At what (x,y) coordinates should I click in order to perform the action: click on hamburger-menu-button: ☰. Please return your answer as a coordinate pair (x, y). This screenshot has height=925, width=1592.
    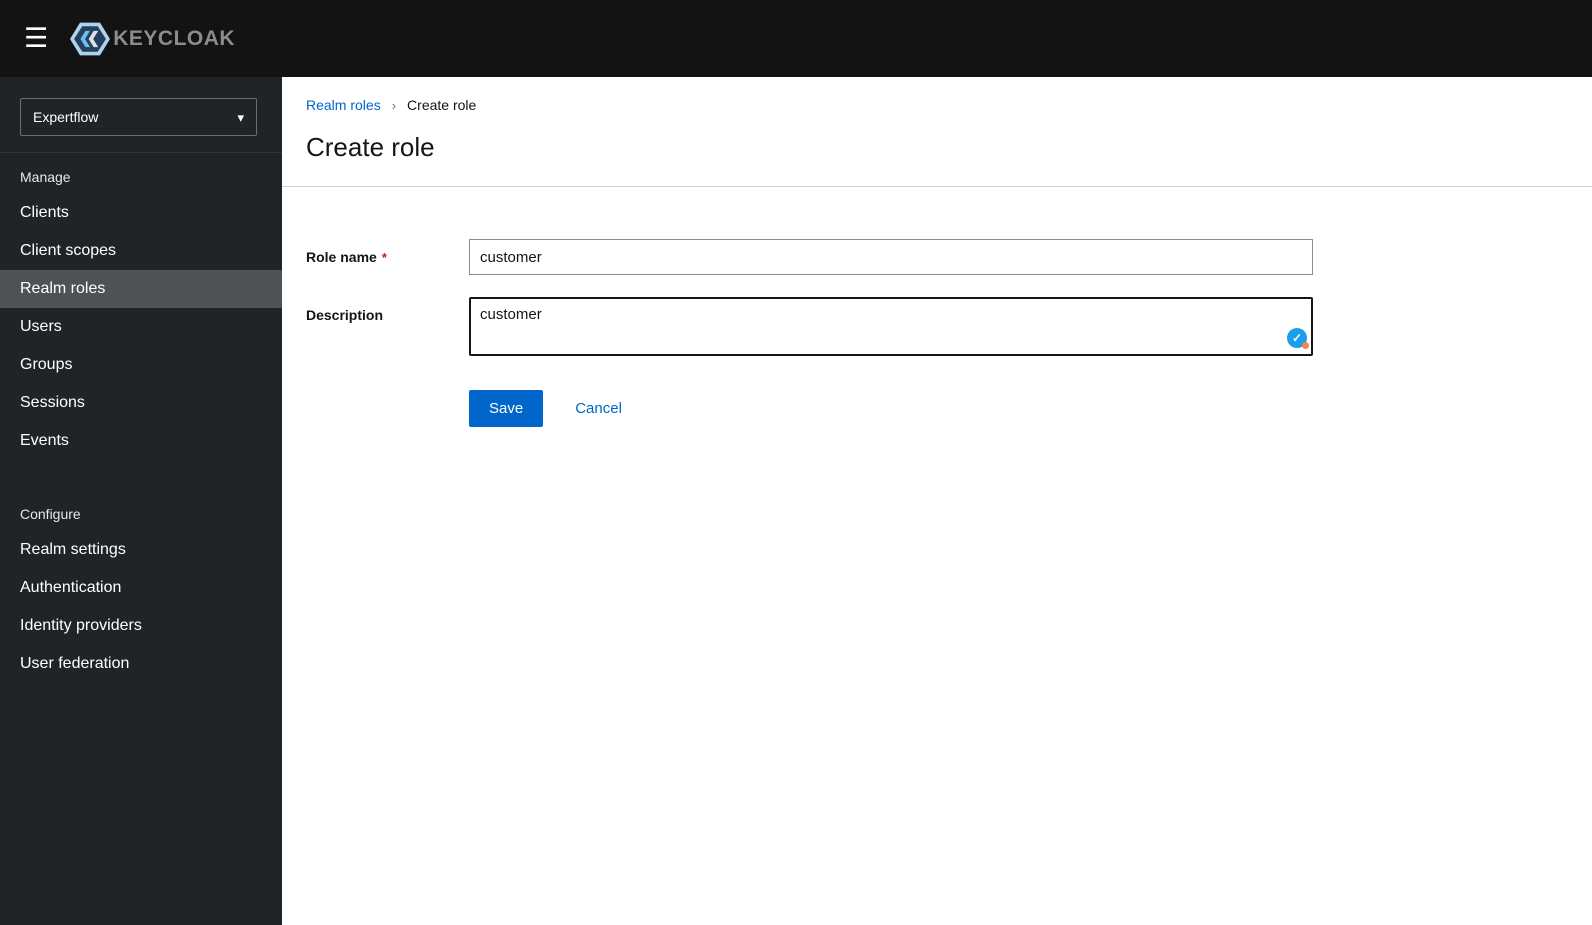
    Looking at the image, I should click on (36, 38).